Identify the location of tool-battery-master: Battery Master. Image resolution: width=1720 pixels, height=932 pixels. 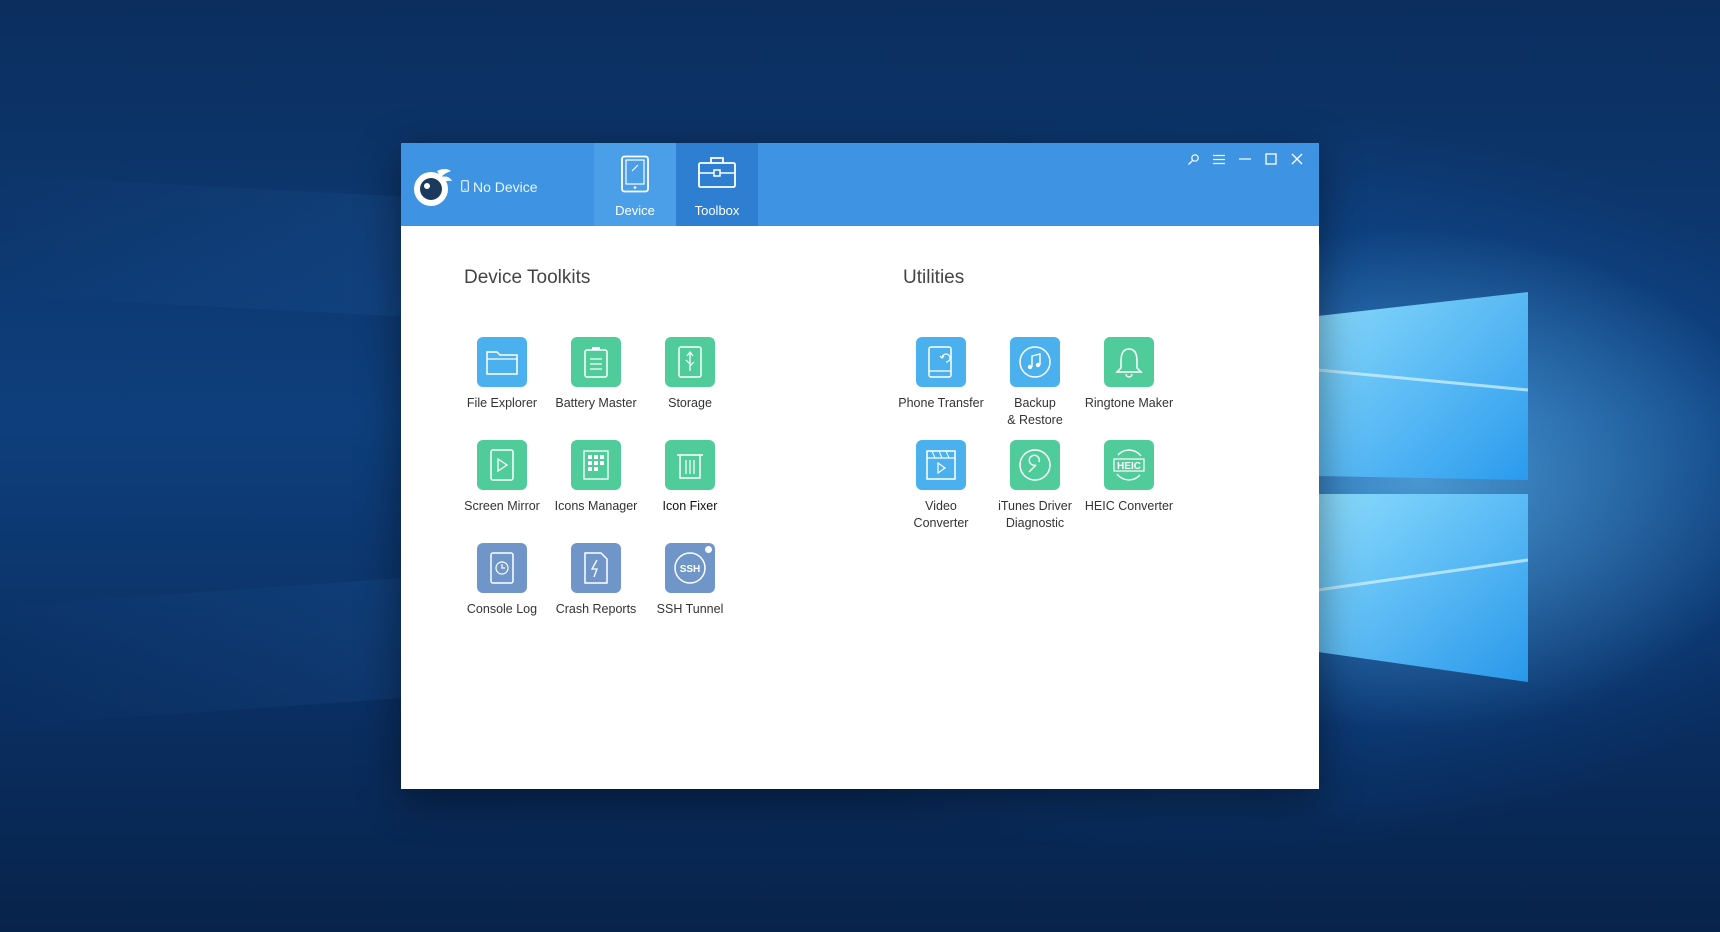
(596, 374).